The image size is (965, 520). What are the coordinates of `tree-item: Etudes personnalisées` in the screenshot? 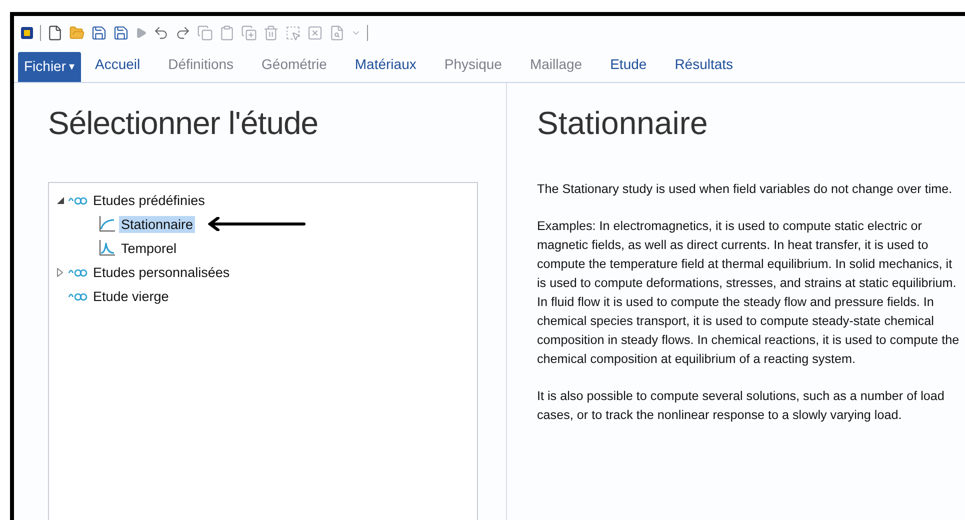 It's located at (161, 272).